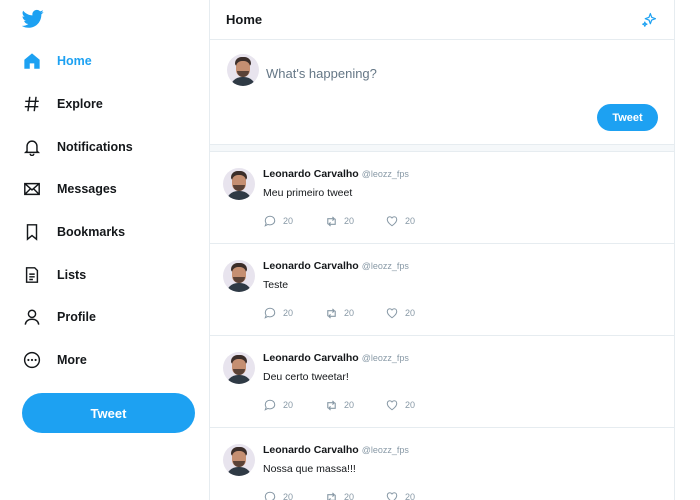 This screenshot has width=700, height=500. I want to click on sidebar-item-label: Notifications, so click(95, 146).